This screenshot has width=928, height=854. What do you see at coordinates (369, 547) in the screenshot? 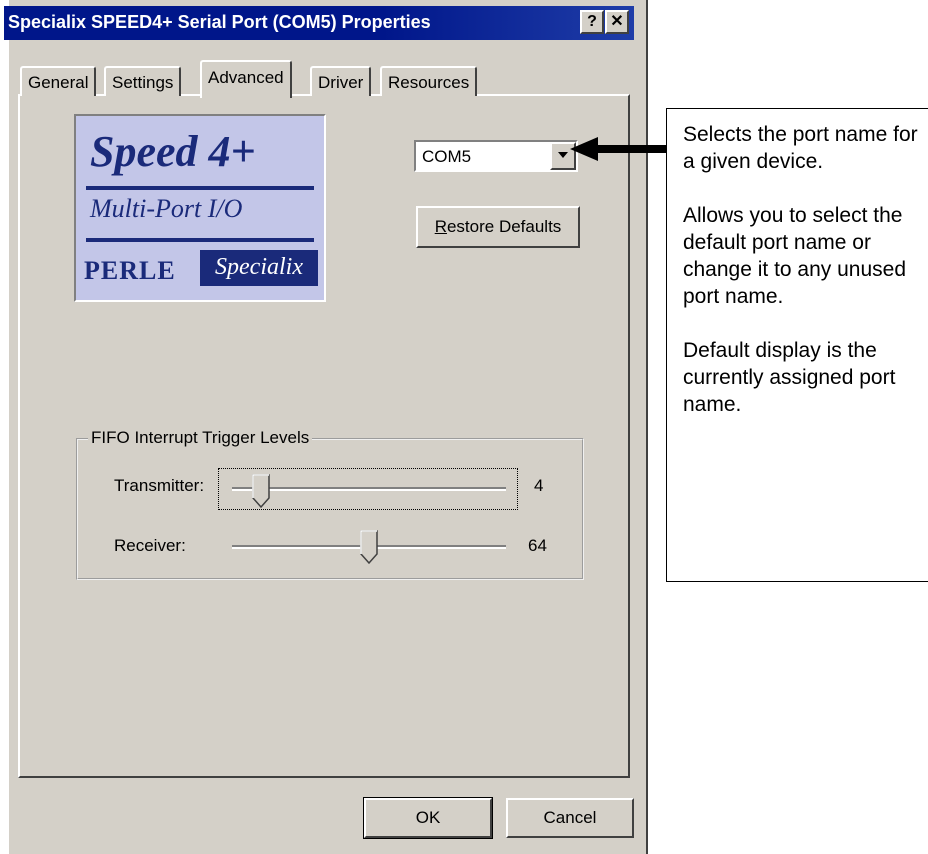
I see `receiver-slider-thumb` at bounding box center [369, 547].